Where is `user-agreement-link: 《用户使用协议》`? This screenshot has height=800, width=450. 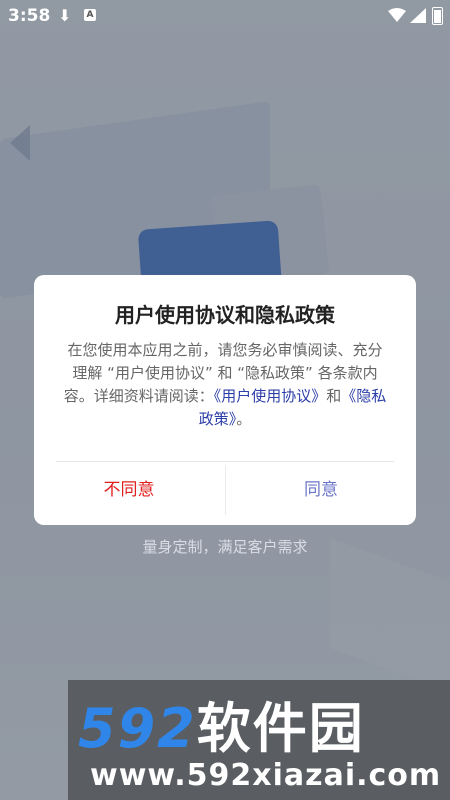
user-agreement-link: 《用户使用协议》 is located at coordinates (270, 396).